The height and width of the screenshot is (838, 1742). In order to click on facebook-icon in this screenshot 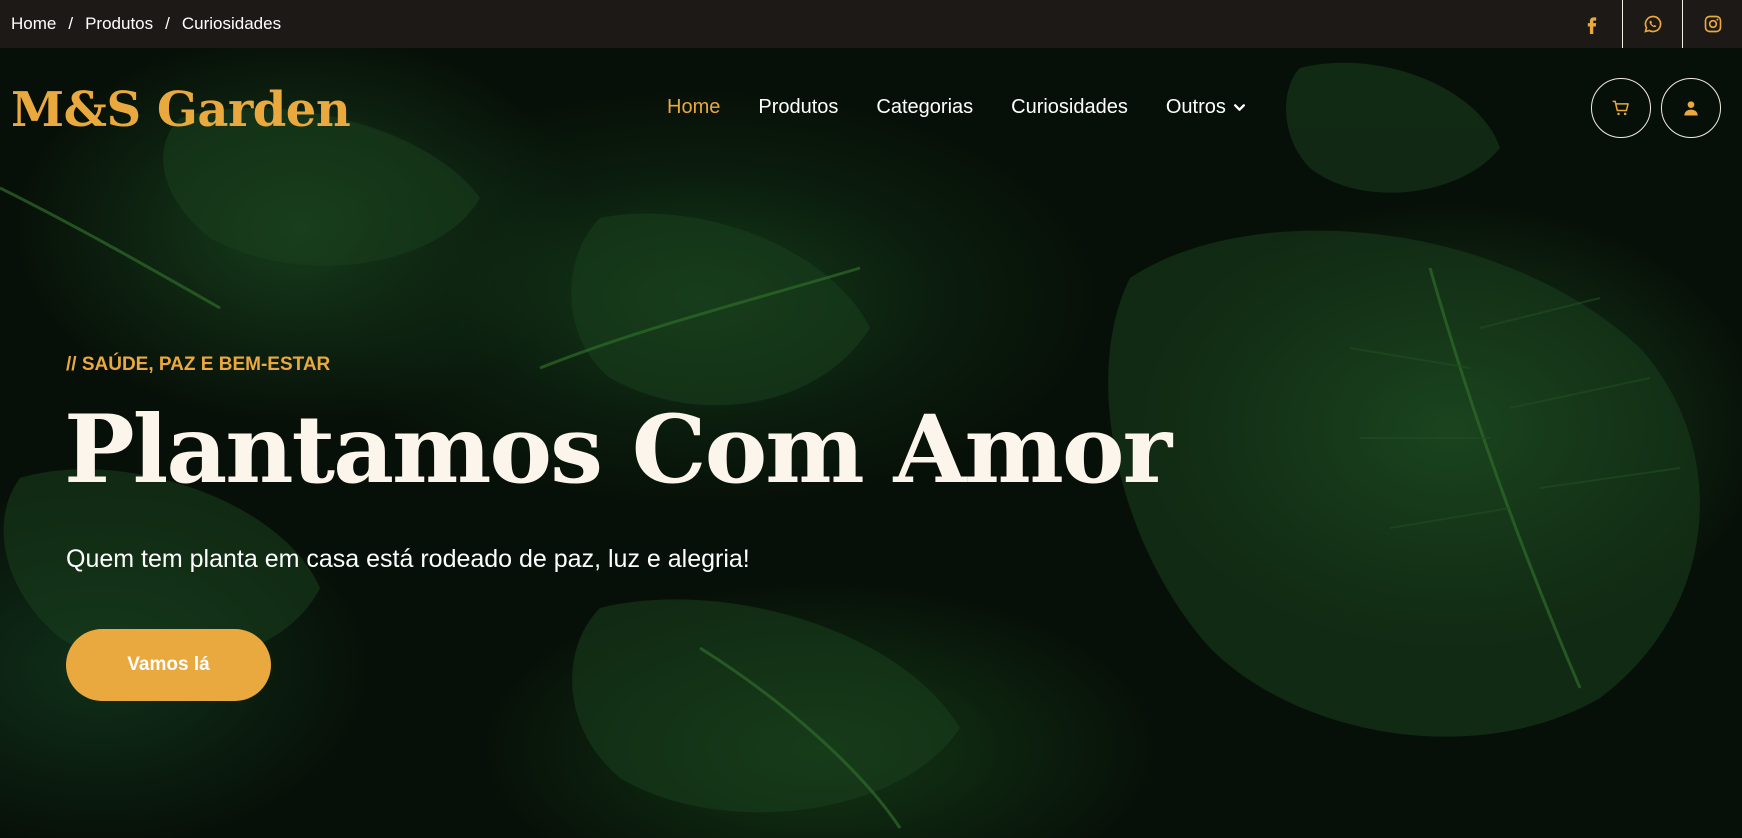, I will do `click(1592, 25)`.